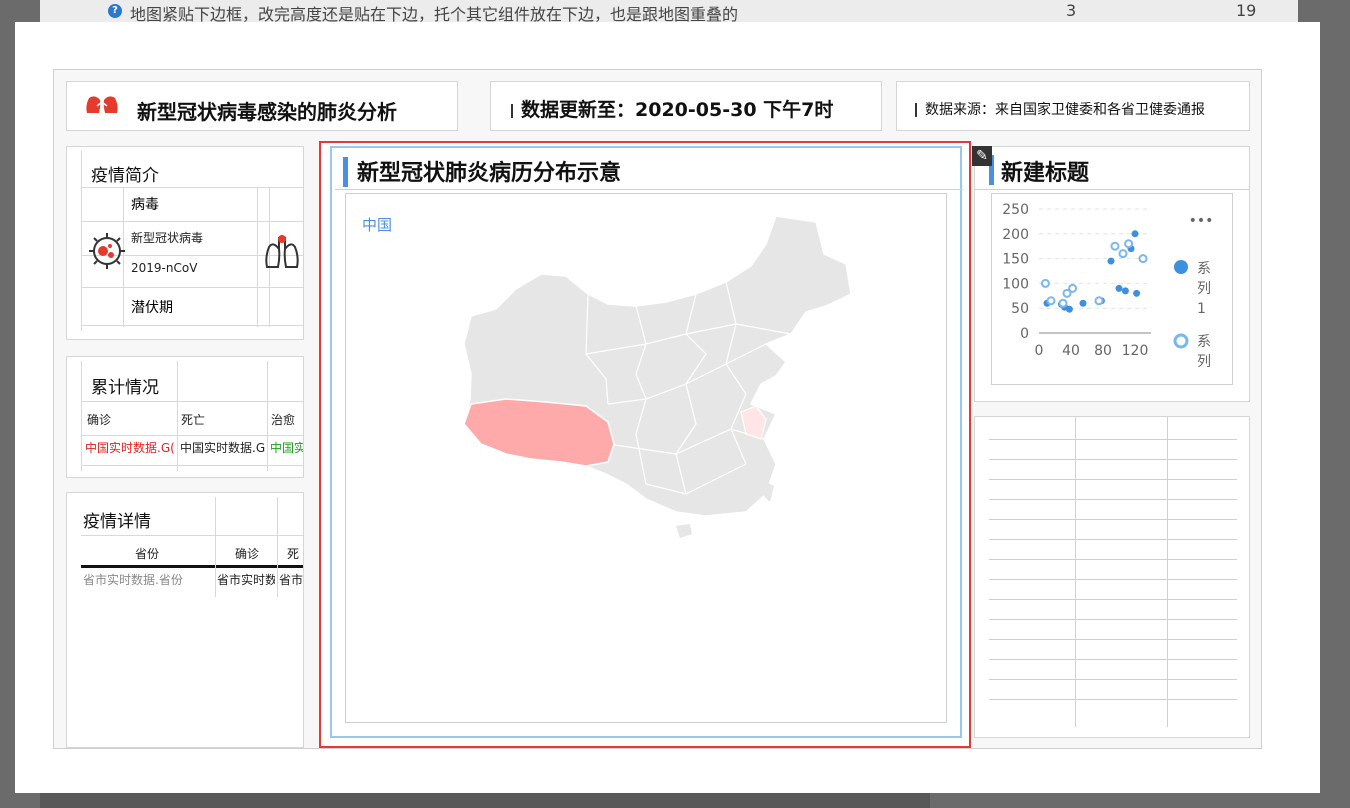  Describe the element at coordinates (291, 580) in the screenshot. I see `death-cell: 省市实时数据.死` at that location.